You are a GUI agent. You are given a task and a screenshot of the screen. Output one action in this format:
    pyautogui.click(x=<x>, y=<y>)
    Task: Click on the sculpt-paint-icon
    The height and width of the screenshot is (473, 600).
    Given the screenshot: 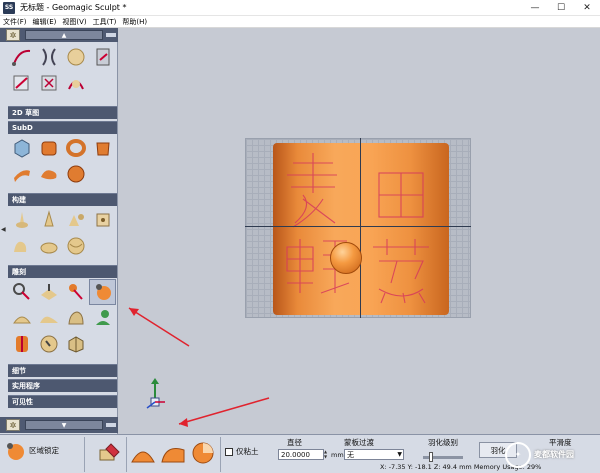 What is the action you would take?
    pyautogui.click(x=75, y=292)
    